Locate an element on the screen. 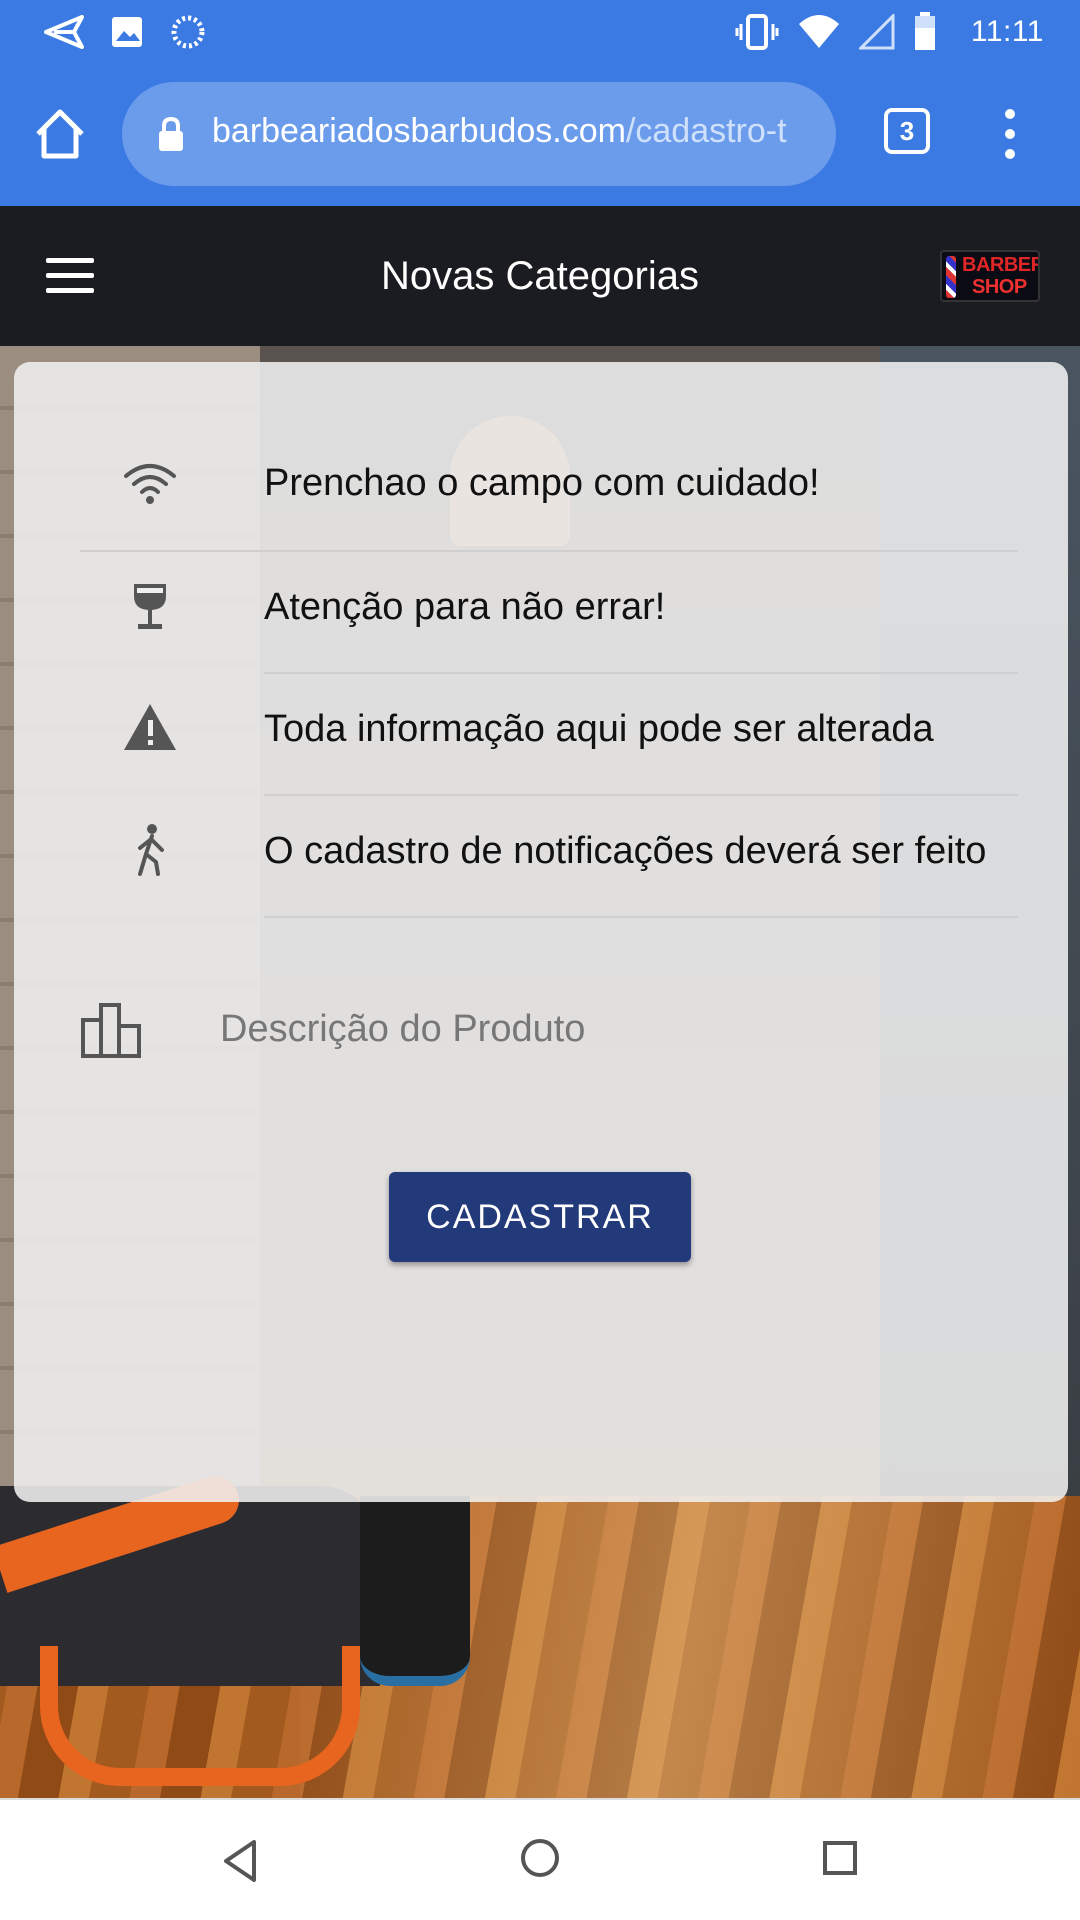 The height and width of the screenshot is (1920, 1080). status-time: 11:11 is located at coordinates (1007, 31).